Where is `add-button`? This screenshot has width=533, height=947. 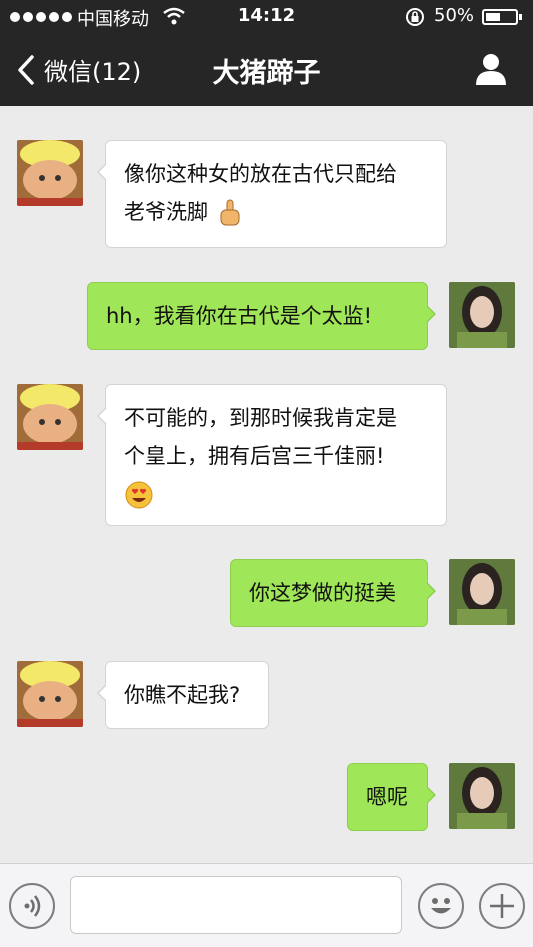 add-button is located at coordinates (502, 906).